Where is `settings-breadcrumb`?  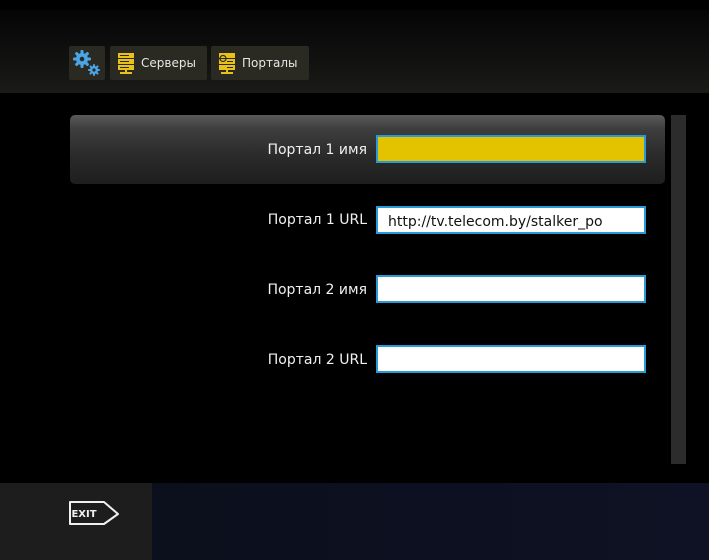 settings-breadcrumb is located at coordinates (87, 63).